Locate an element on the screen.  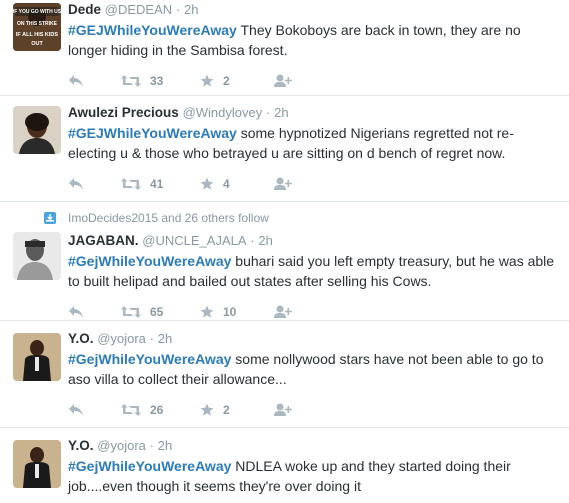
tweet-header: Dede @DEDEAN · 2h is located at coordinates (314, 10).